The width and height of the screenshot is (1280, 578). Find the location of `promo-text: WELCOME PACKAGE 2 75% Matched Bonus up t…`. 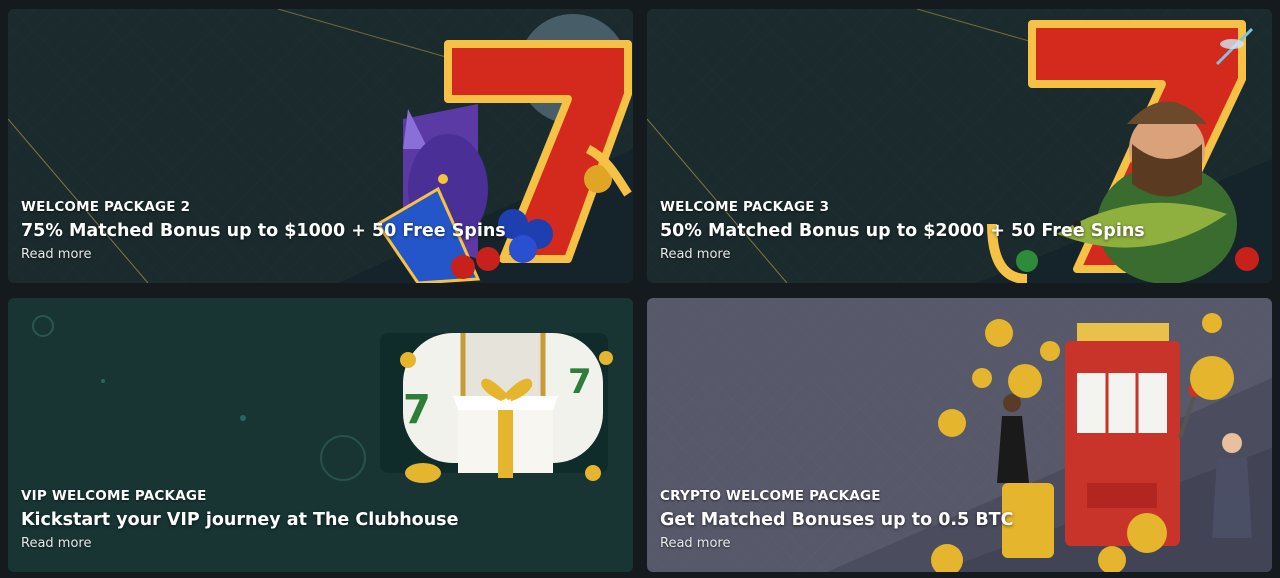

promo-text: WELCOME PACKAGE 2 75% Matched Bonus up t… is located at coordinates (263, 230).